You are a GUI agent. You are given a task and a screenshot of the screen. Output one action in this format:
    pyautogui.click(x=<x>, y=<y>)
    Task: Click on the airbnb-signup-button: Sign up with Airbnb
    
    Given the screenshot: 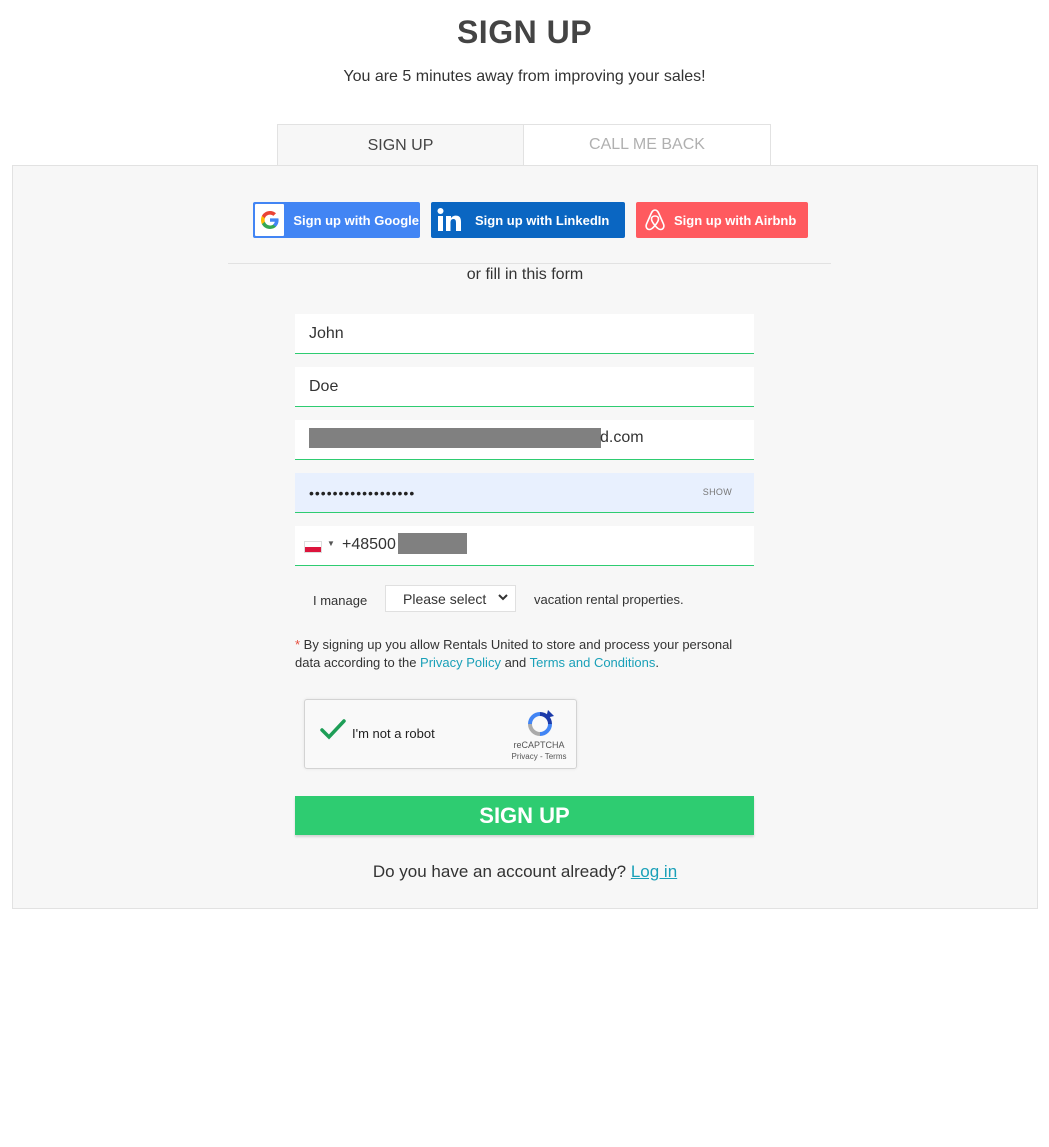 What is the action you would take?
    pyautogui.click(x=722, y=220)
    